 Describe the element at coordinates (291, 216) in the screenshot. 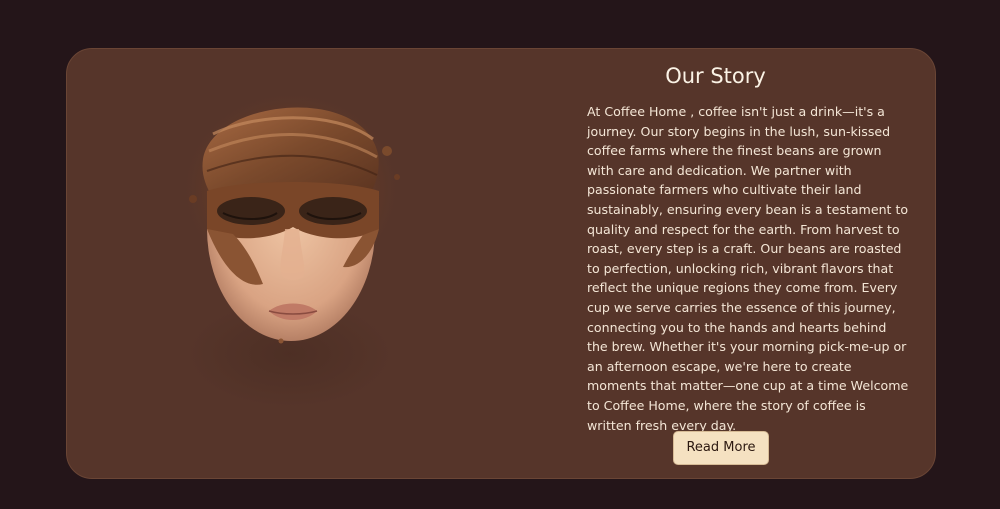

I see `coffee-face-image` at that location.